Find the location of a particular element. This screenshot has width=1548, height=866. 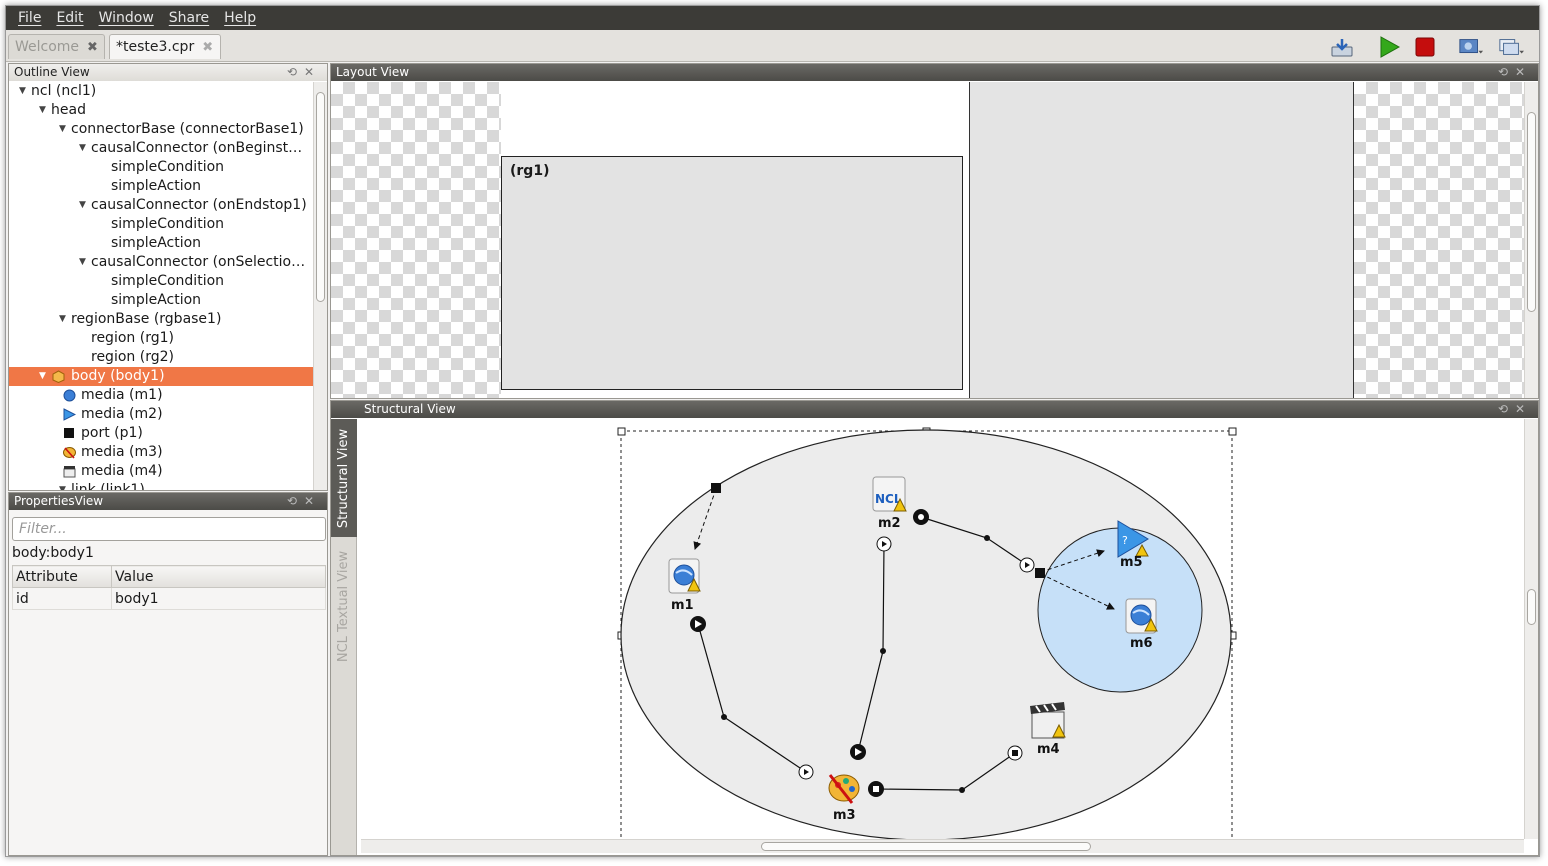

node-label: m4 is located at coordinates (1048, 749).